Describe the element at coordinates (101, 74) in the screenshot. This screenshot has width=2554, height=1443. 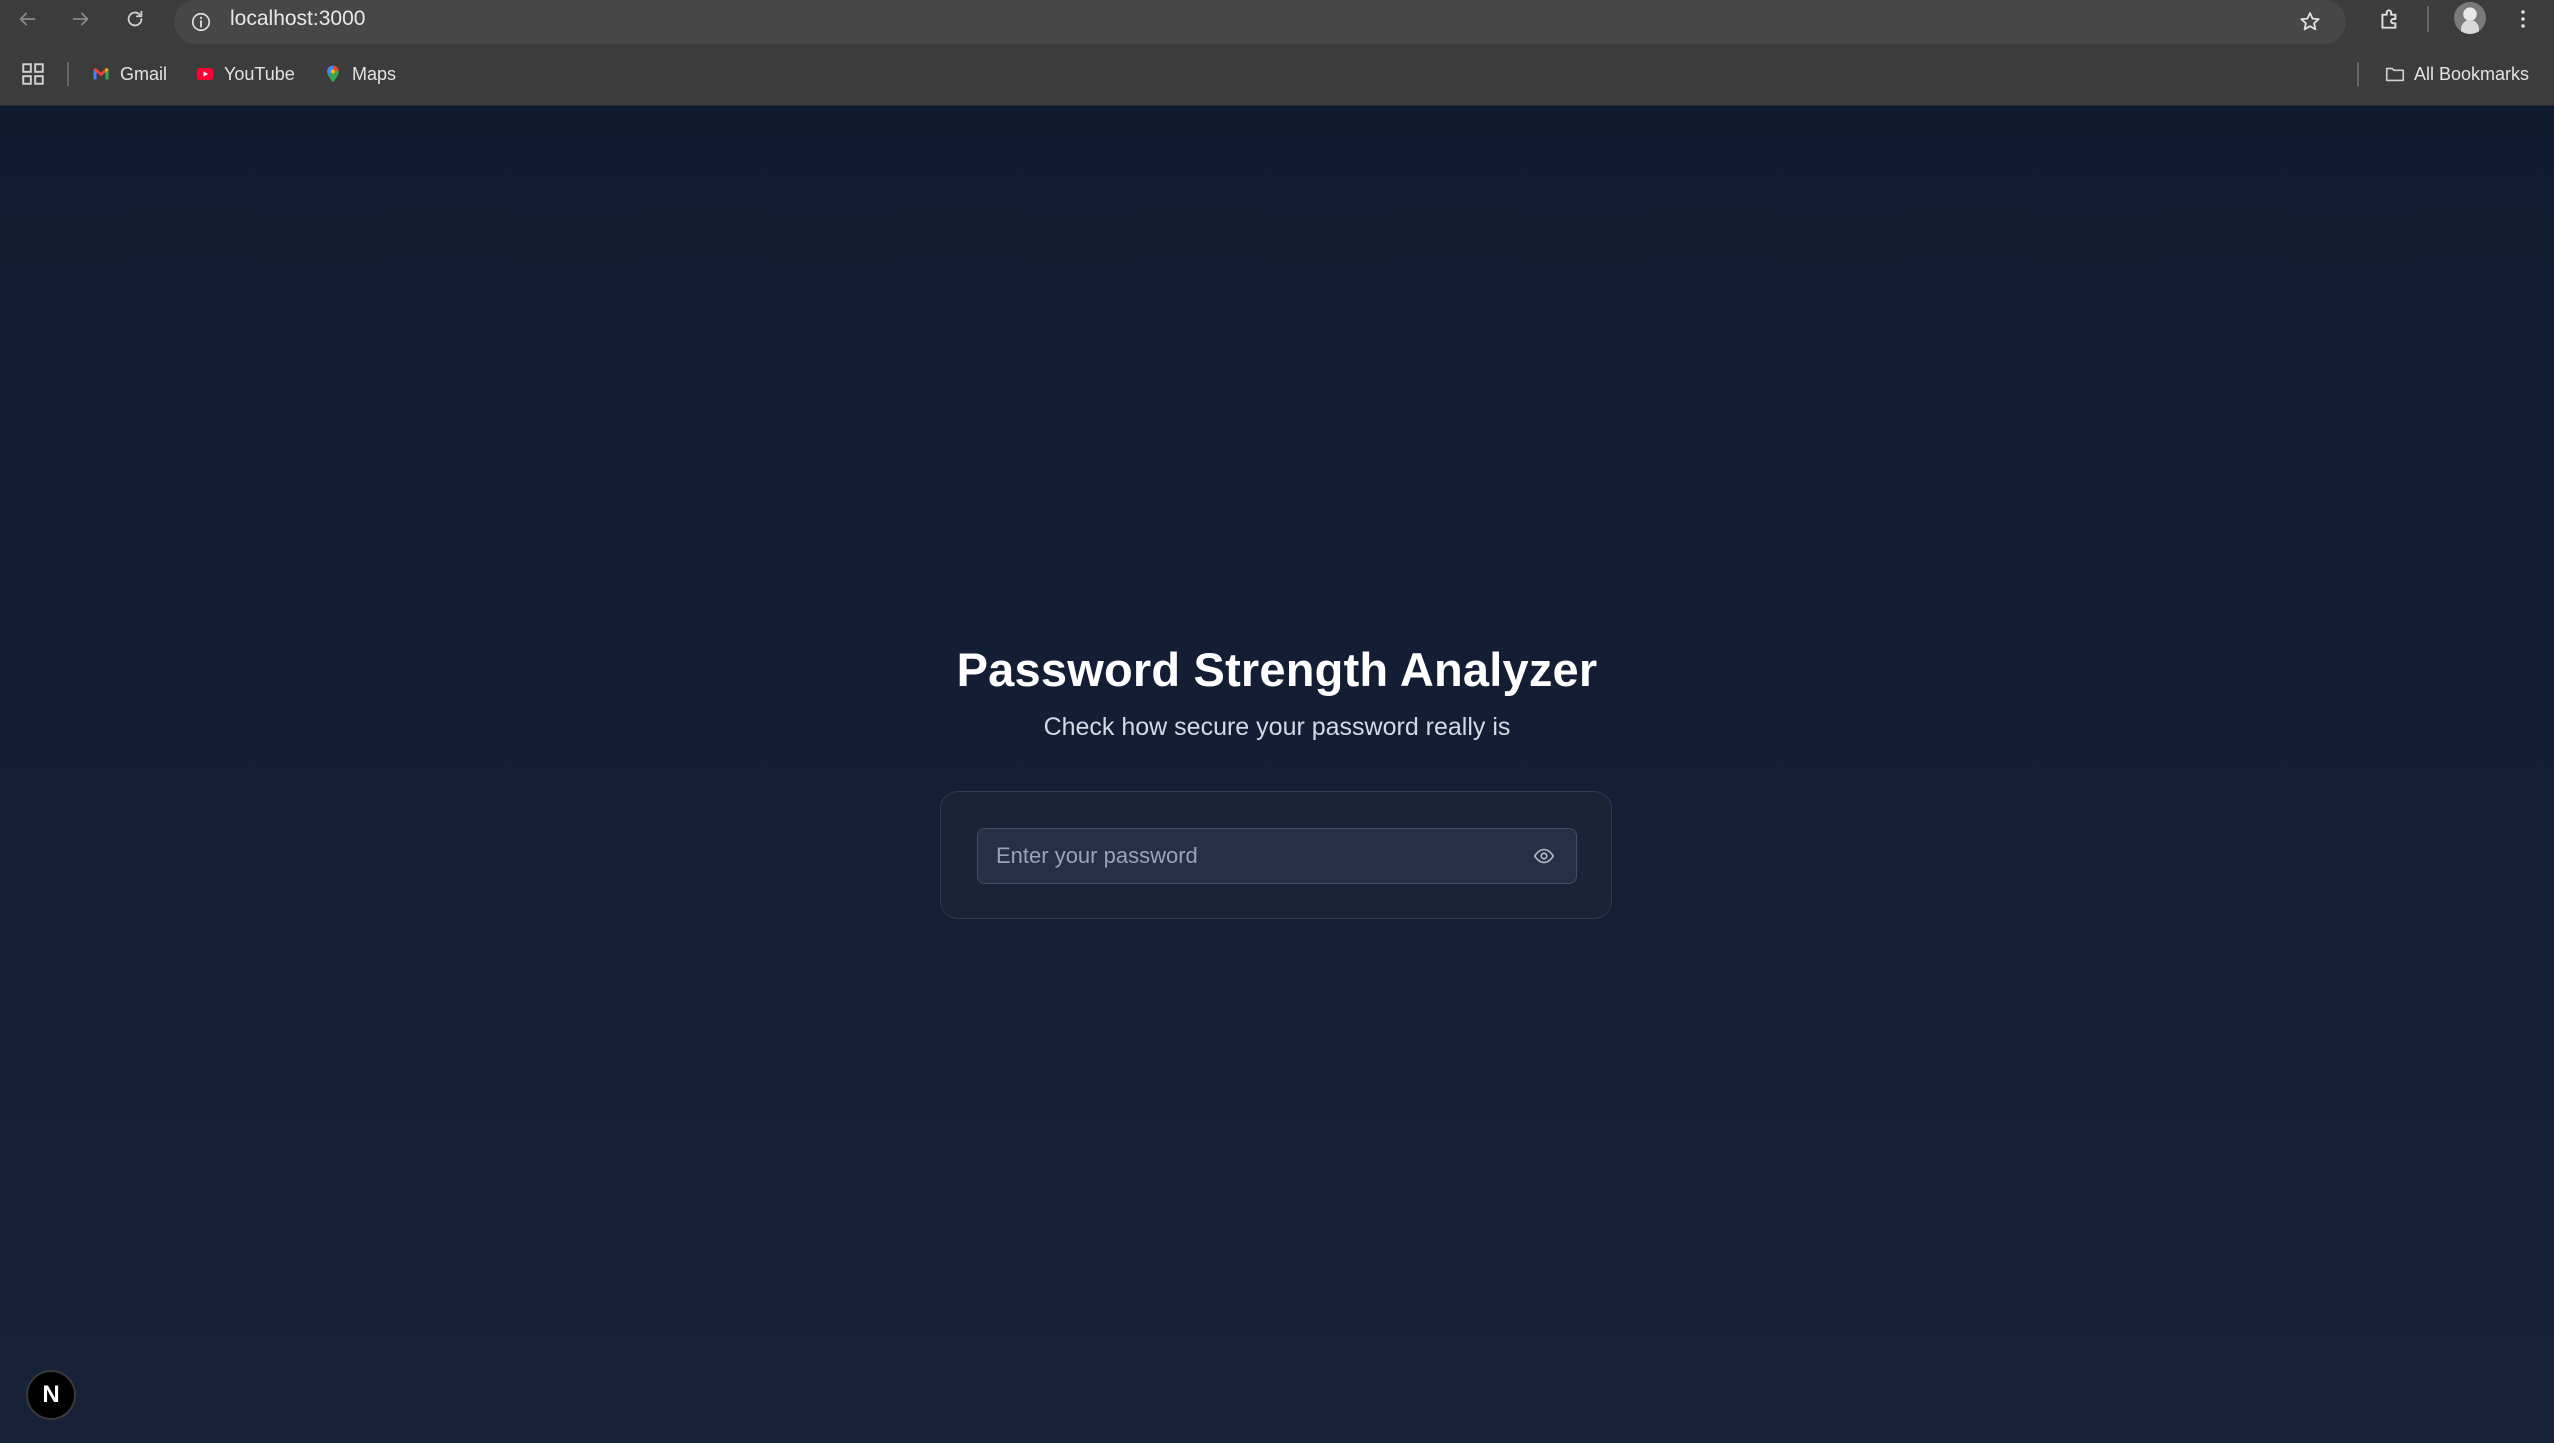
I see `gmail-icon` at that location.